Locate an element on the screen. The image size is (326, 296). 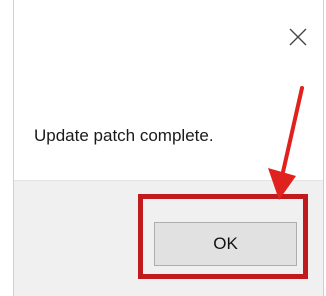
close-button is located at coordinates (298, 37).